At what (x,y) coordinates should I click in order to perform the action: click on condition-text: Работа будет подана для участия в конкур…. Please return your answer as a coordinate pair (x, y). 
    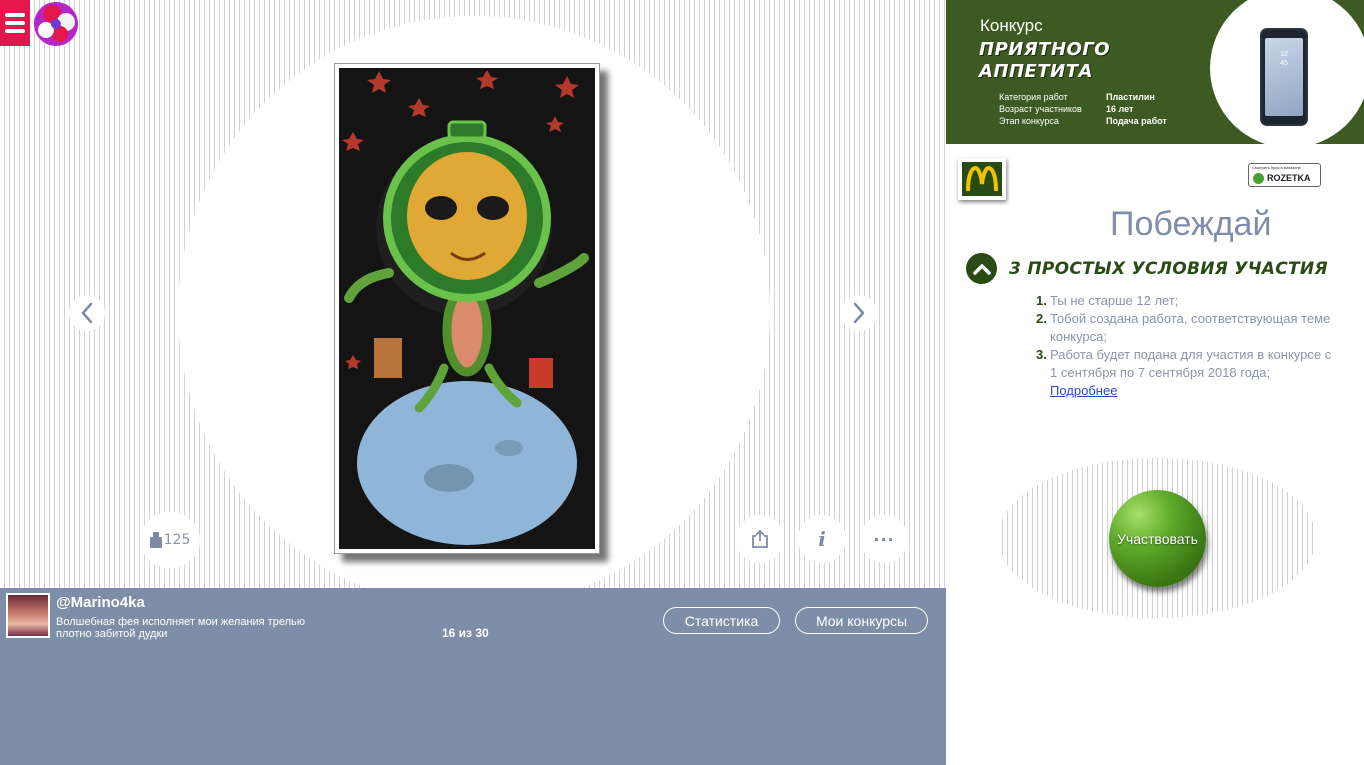
    Looking at the image, I should click on (1191, 363).